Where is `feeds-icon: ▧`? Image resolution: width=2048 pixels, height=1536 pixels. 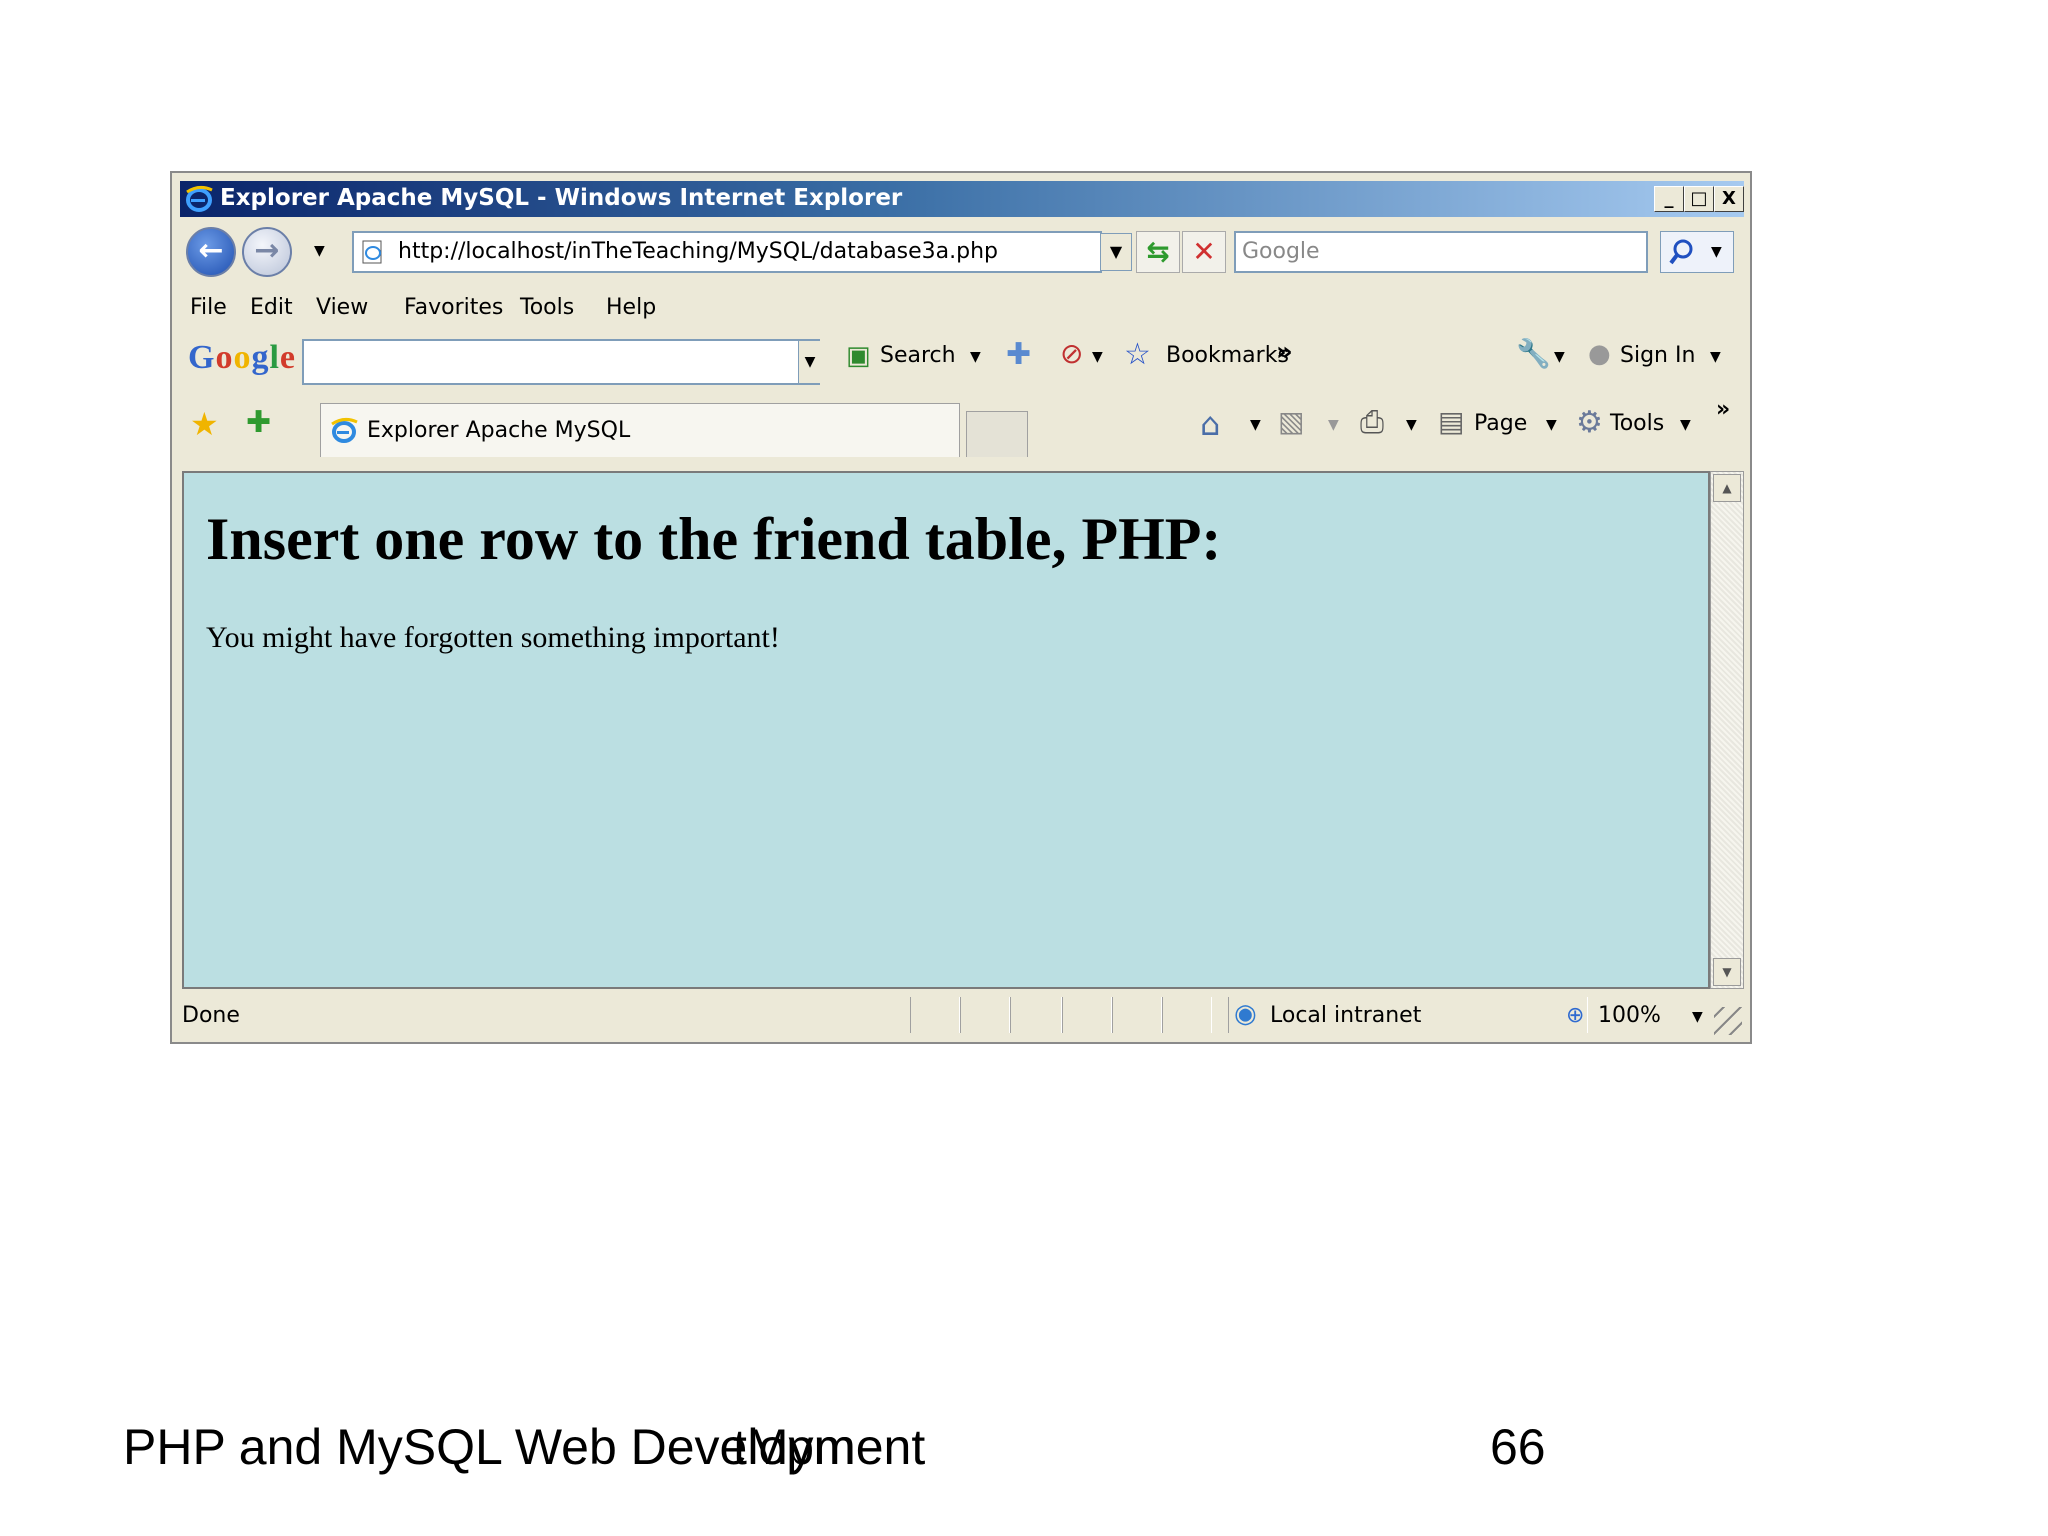 feeds-icon: ▧ is located at coordinates (1291, 421).